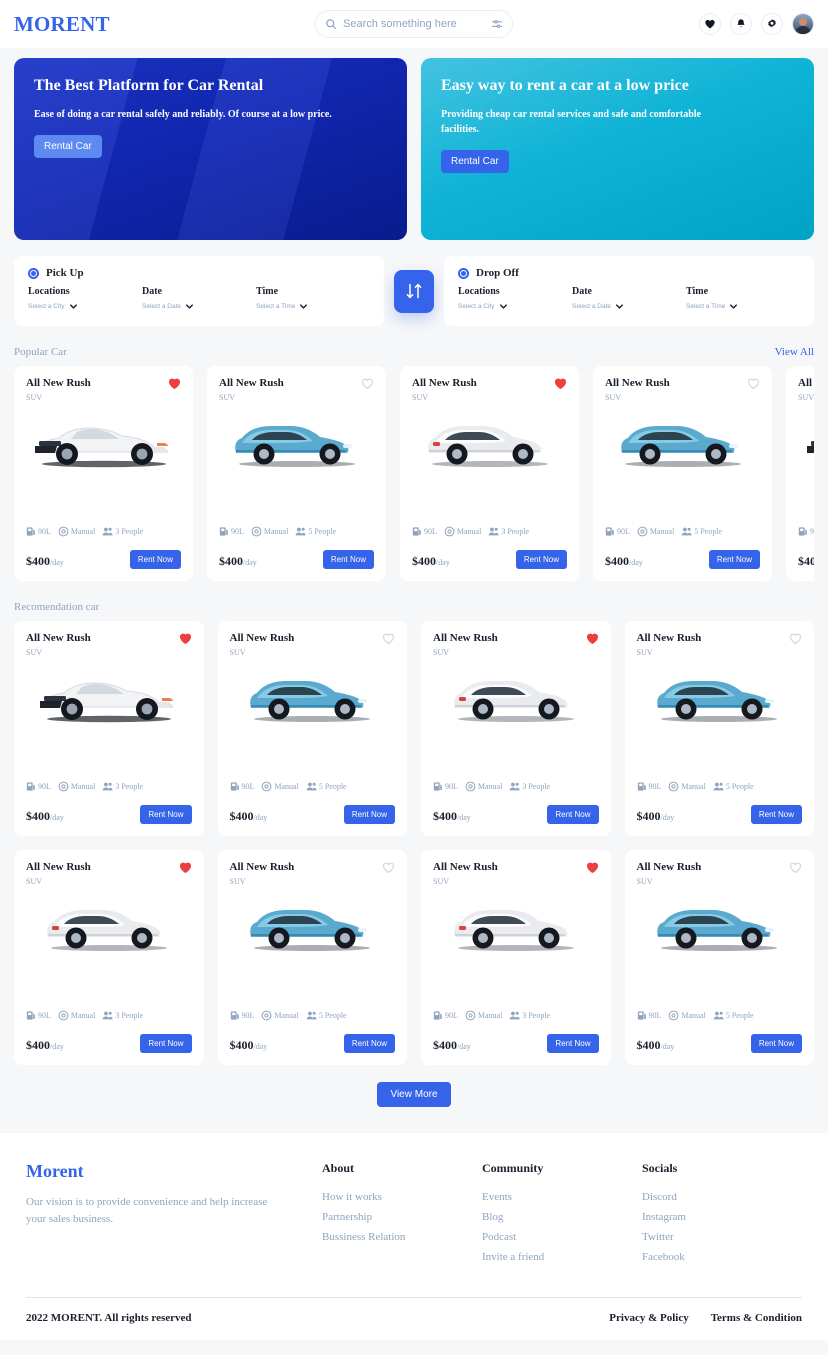 The image size is (828, 1355). I want to click on spec-transmission-text: Manual, so click(83, 786).